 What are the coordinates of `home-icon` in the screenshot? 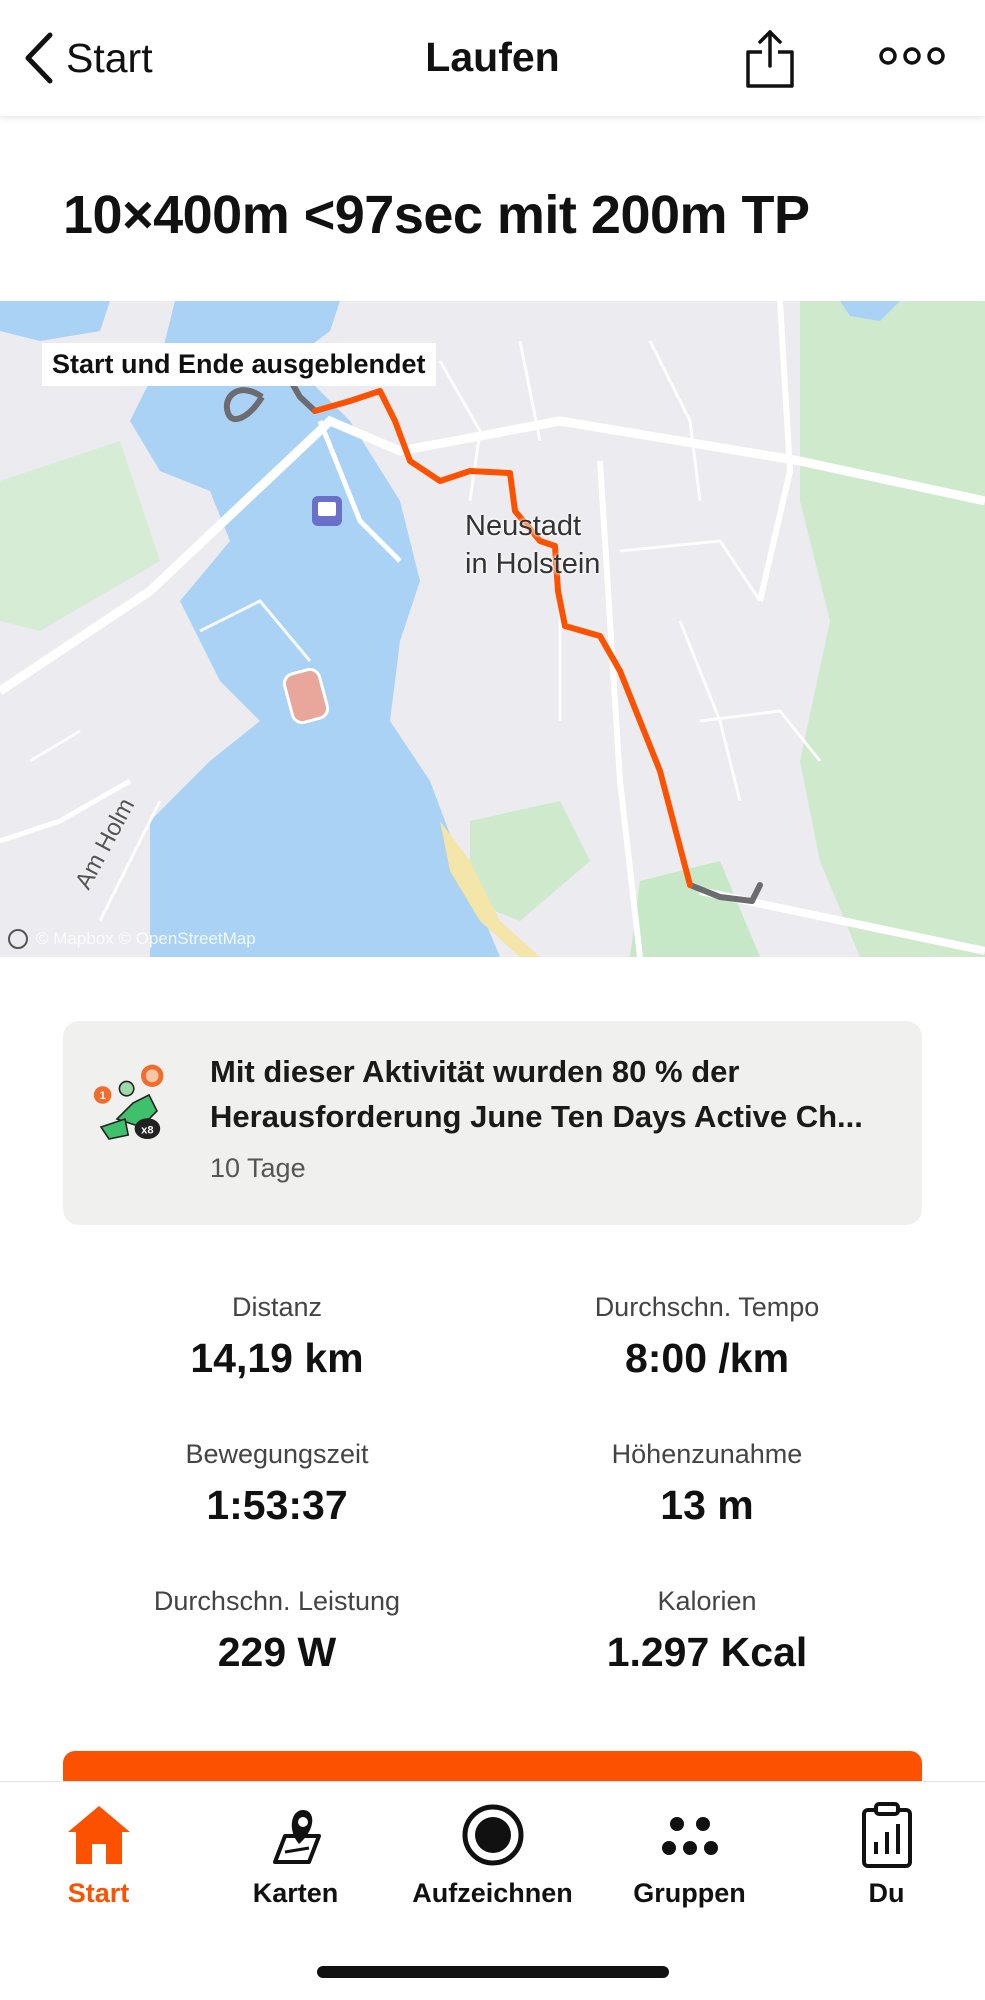 It's located at (98, 1835).